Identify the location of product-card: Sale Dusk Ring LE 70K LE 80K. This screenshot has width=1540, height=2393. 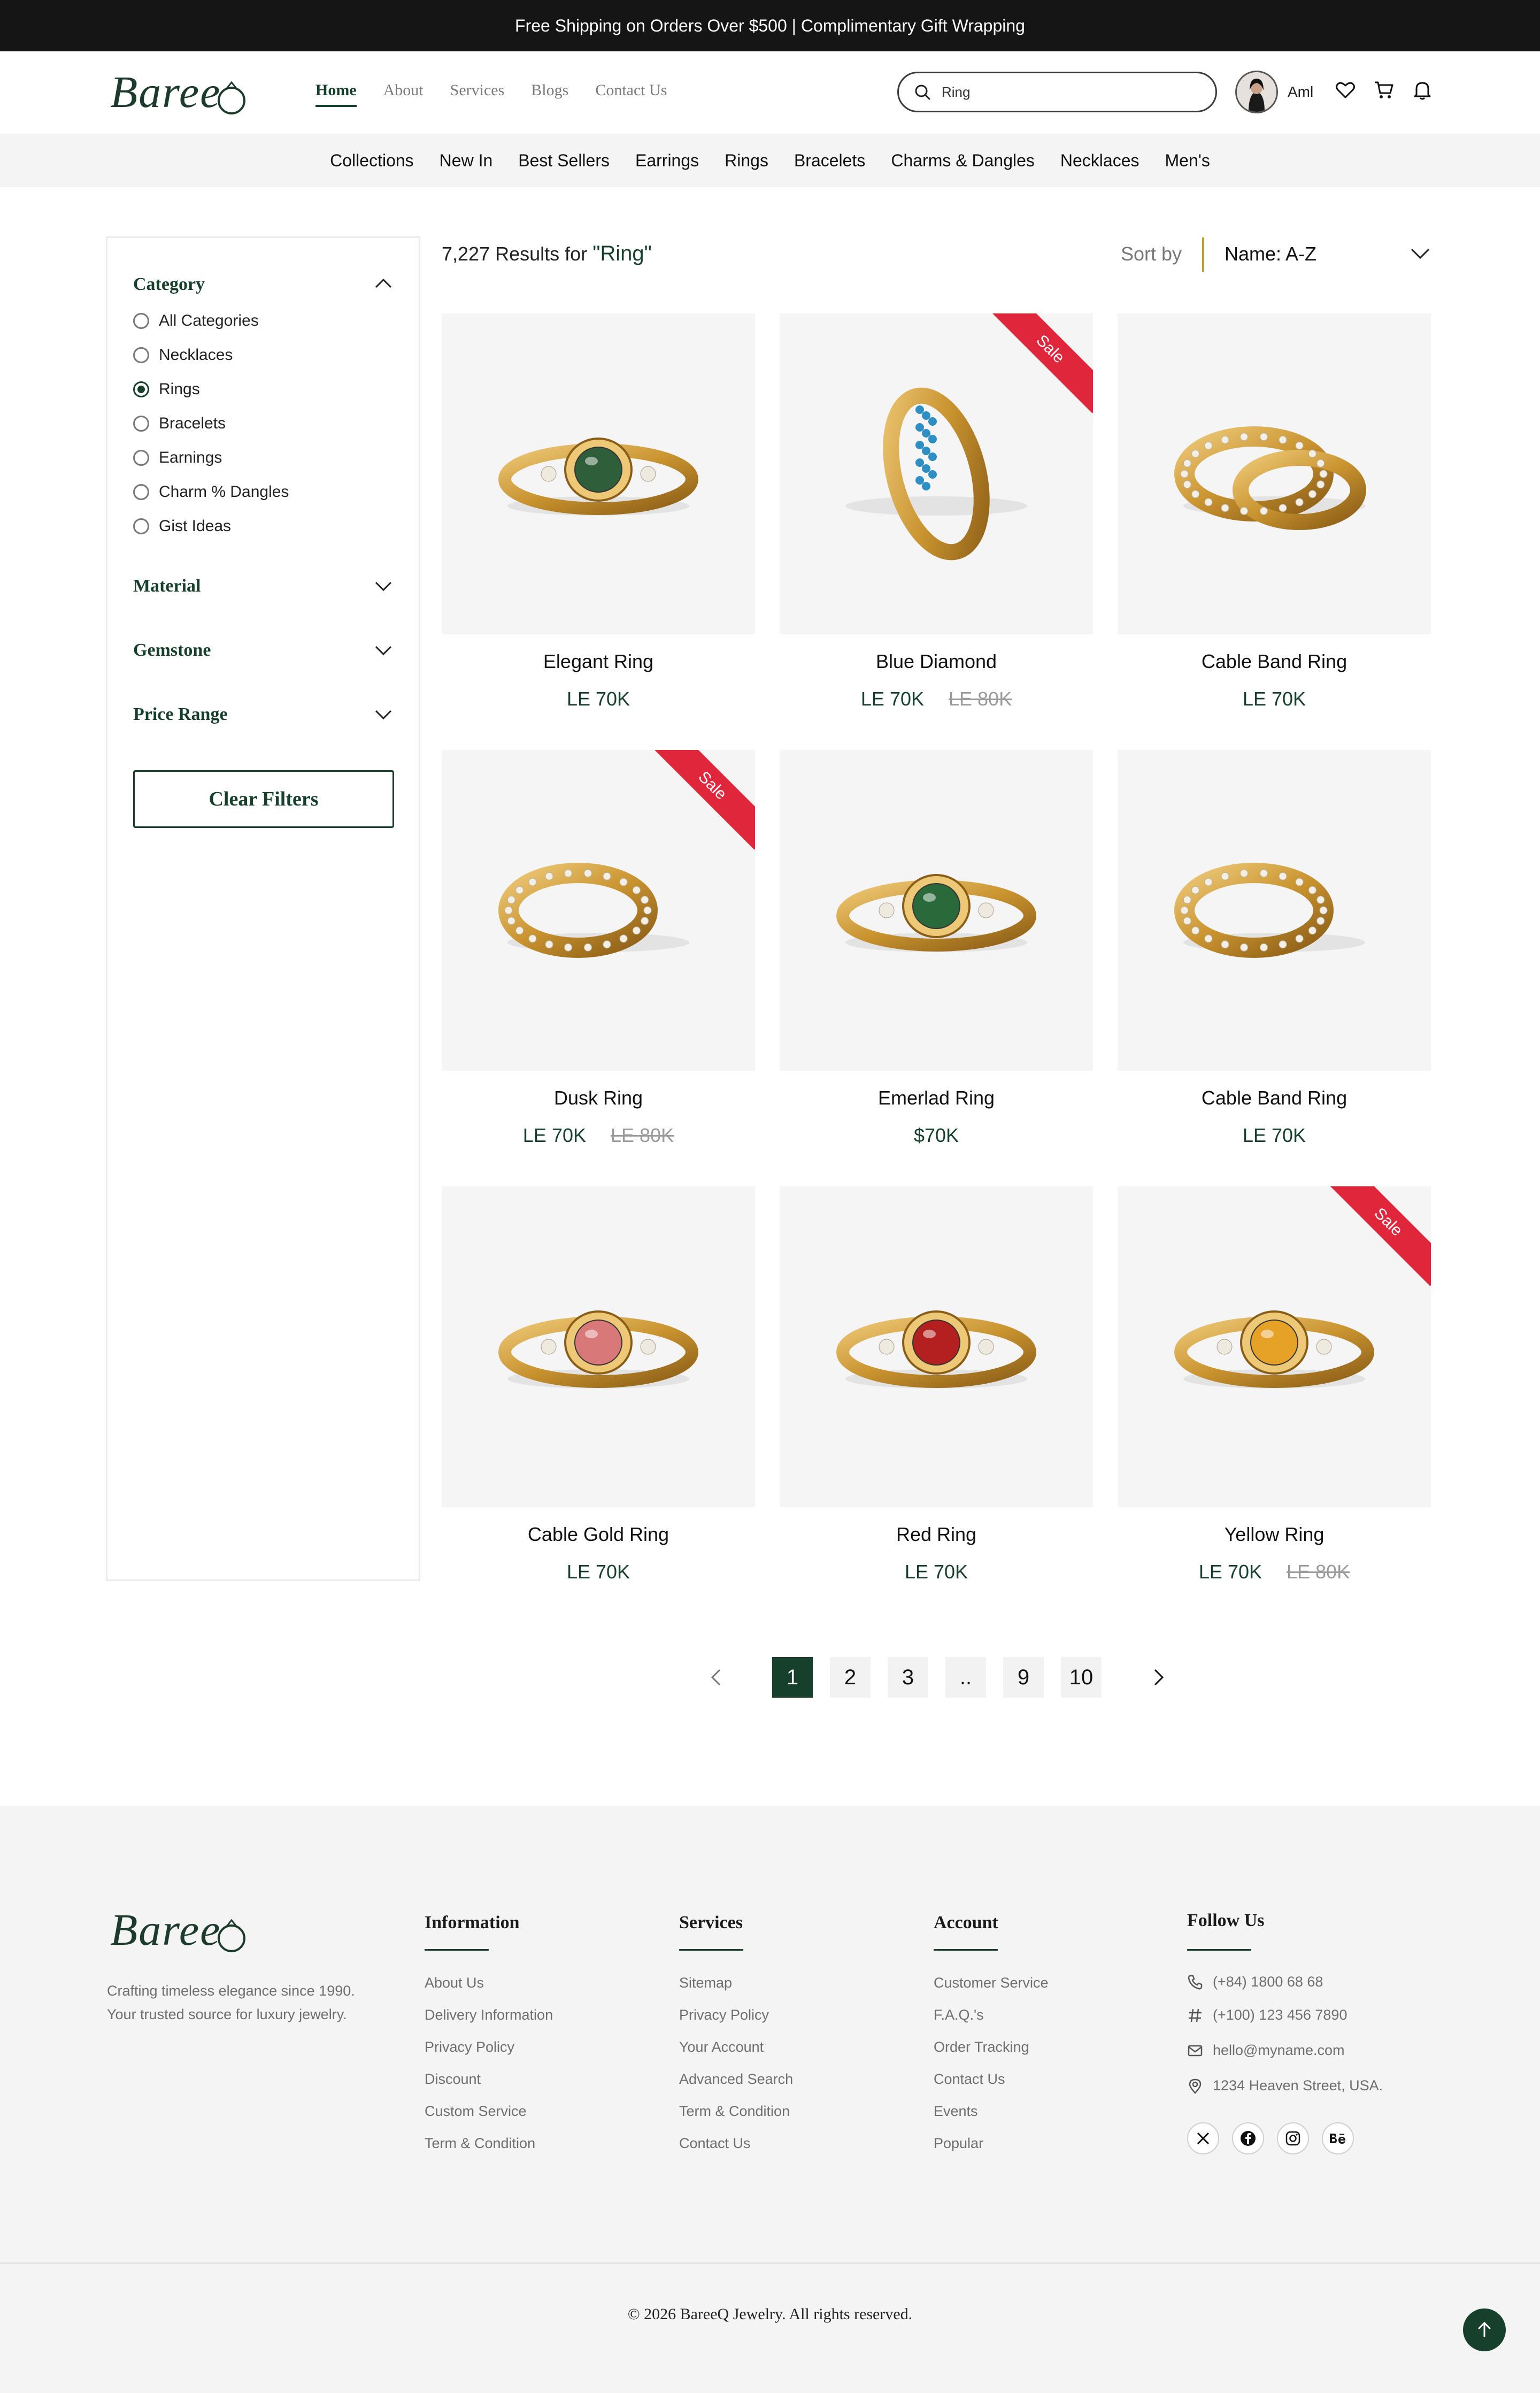
(598, 948).